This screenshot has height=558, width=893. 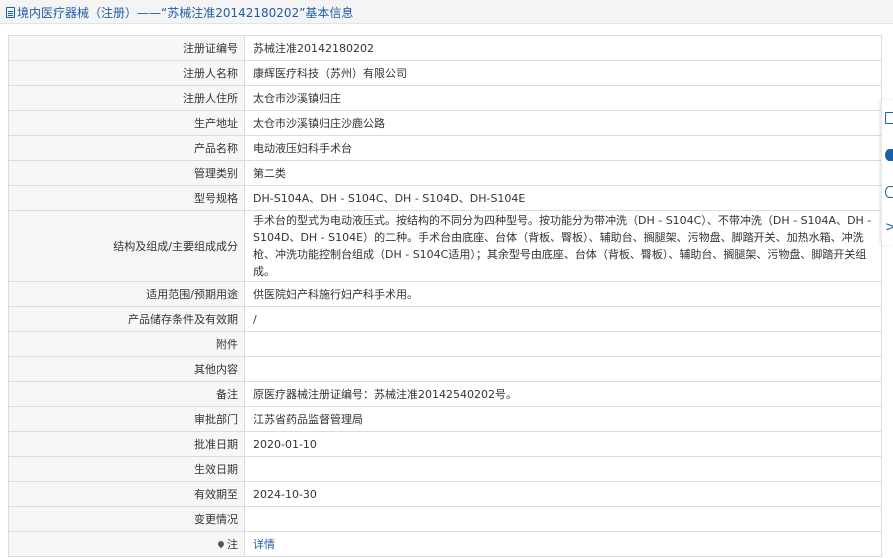 I want to click on table-row: 适用范围/预期用途 供医院妇产科施行妇产科手术用。, so click(x=445, y=294).